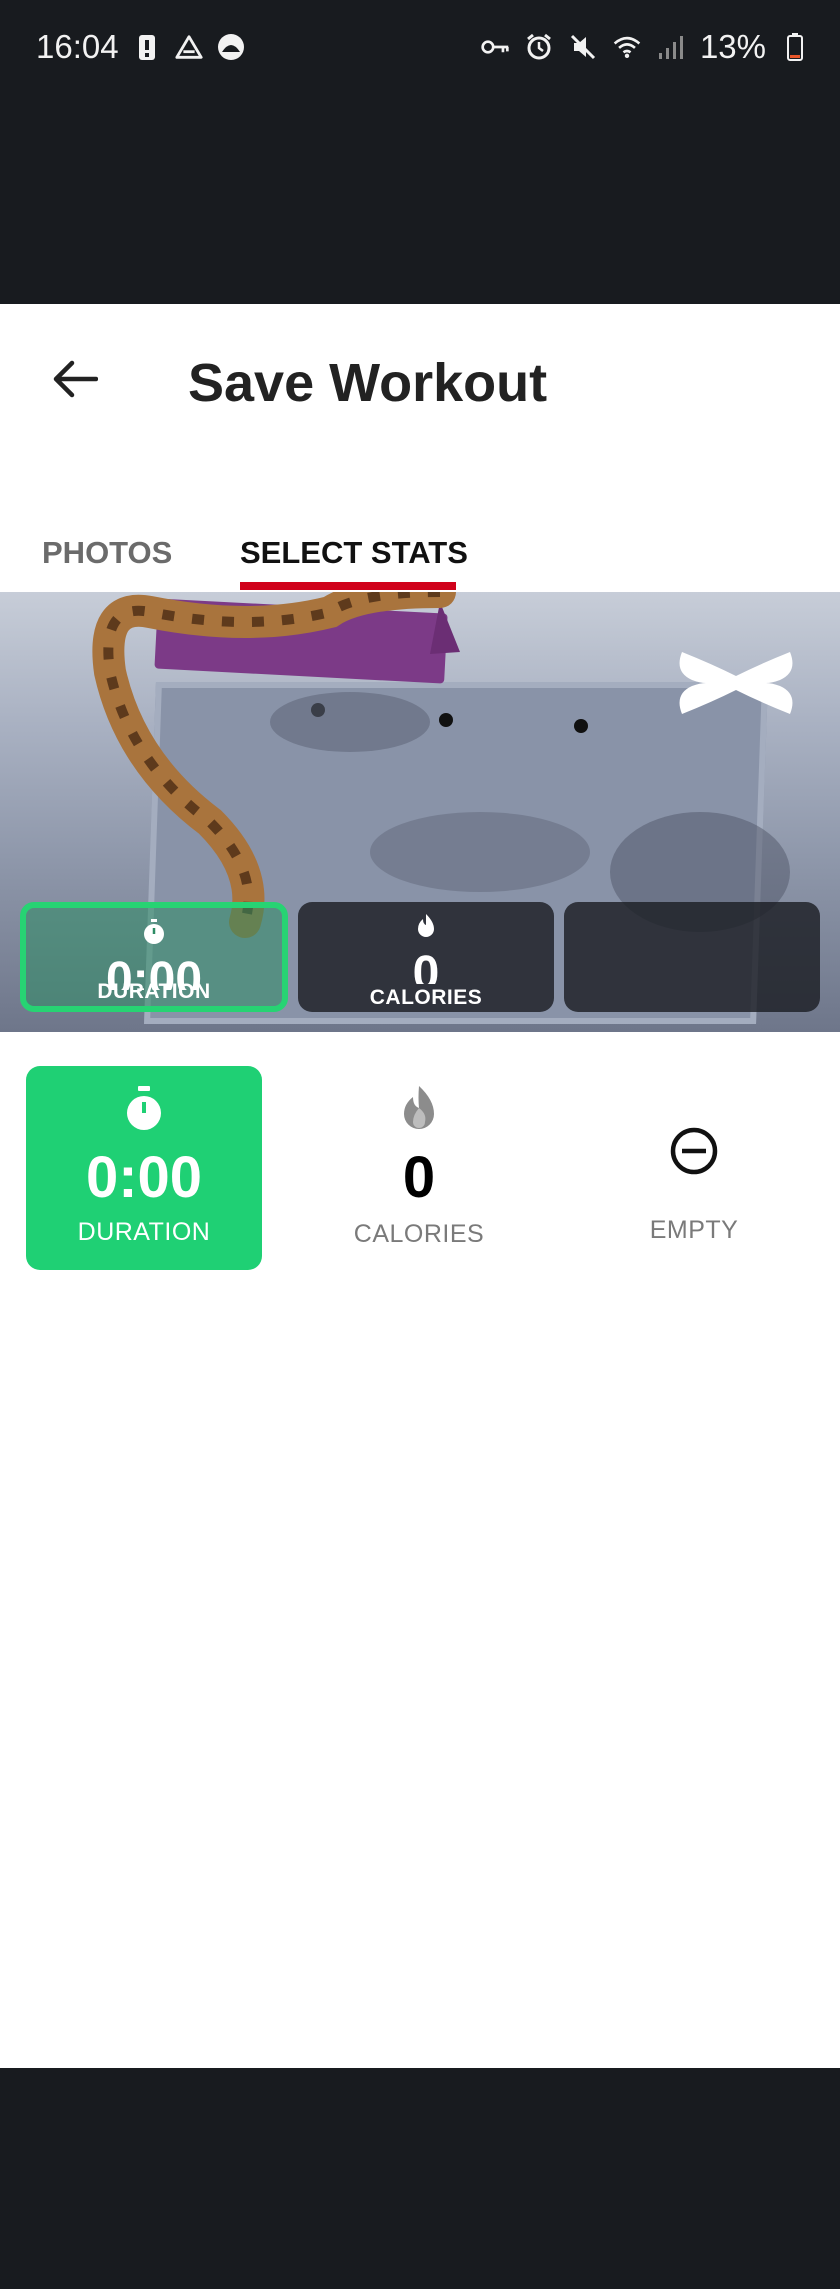 The image size is (840, 2289). What do you see at coordinates (539, 47) in the screenshot?
I see `alarm-icon` at bounding box center [539, 47].